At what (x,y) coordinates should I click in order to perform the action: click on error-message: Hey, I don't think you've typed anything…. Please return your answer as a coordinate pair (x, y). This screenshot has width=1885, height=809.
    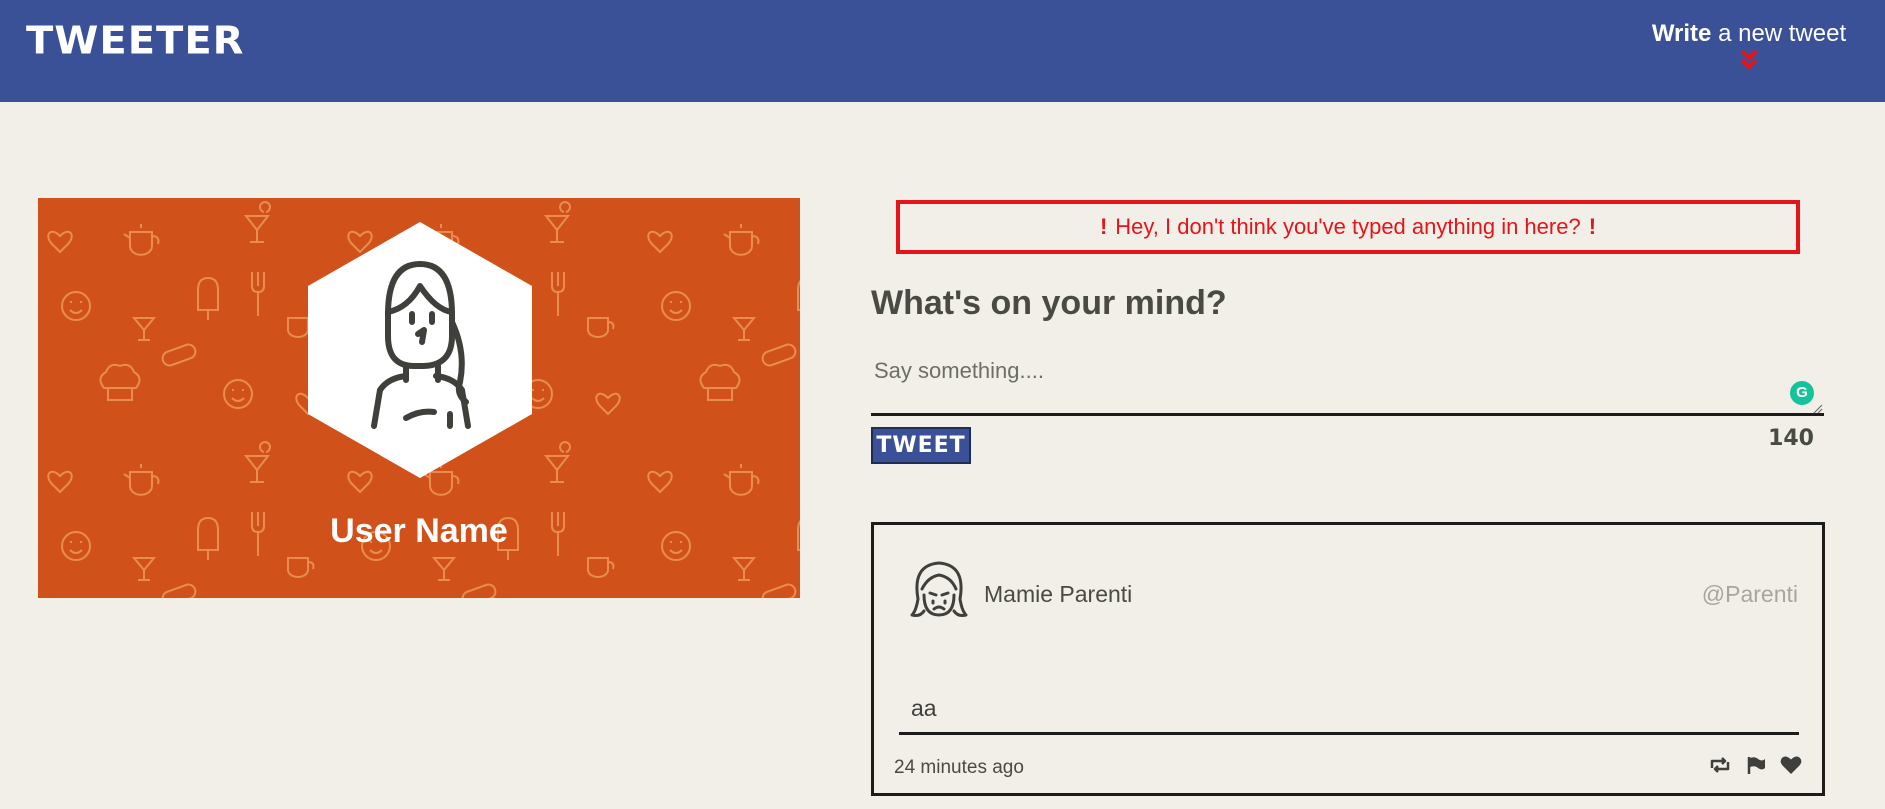
    Looking at the image, I should click on (1348, 226).